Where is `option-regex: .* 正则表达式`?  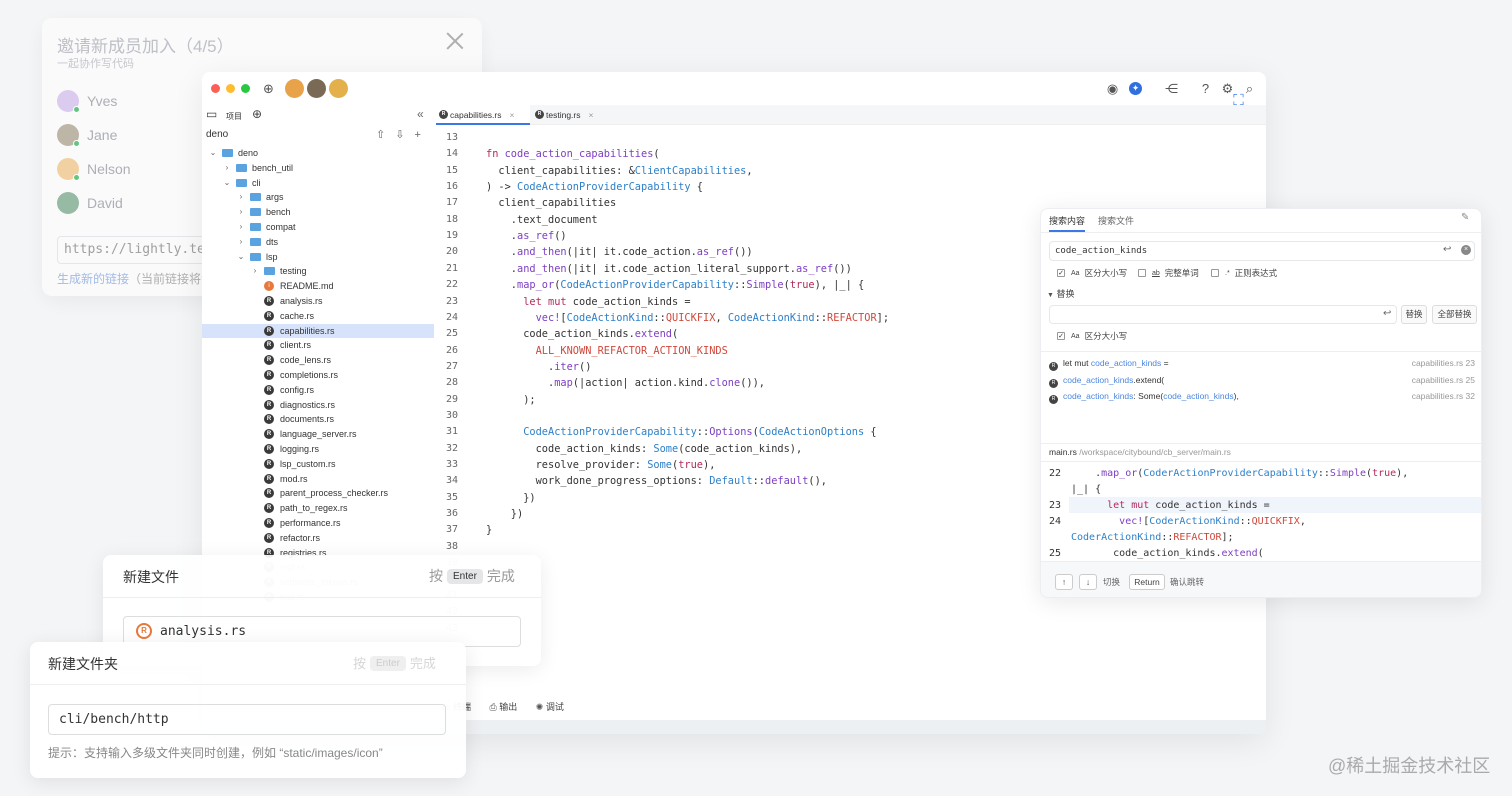
option-regex: .* 正则表达式 is located at coordinates (1244, 273).